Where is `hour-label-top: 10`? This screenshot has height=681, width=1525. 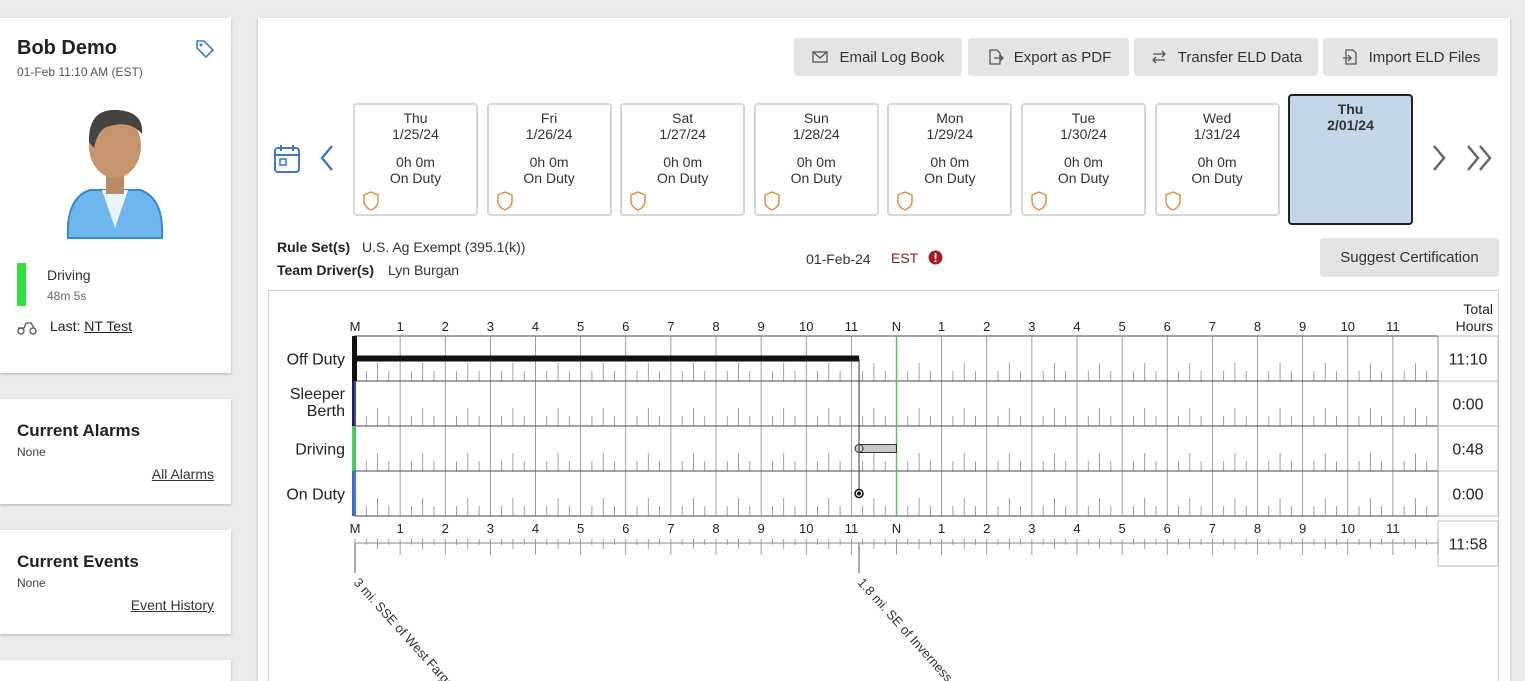 hour-label-top: 10 is located at coordinates (806, 326).